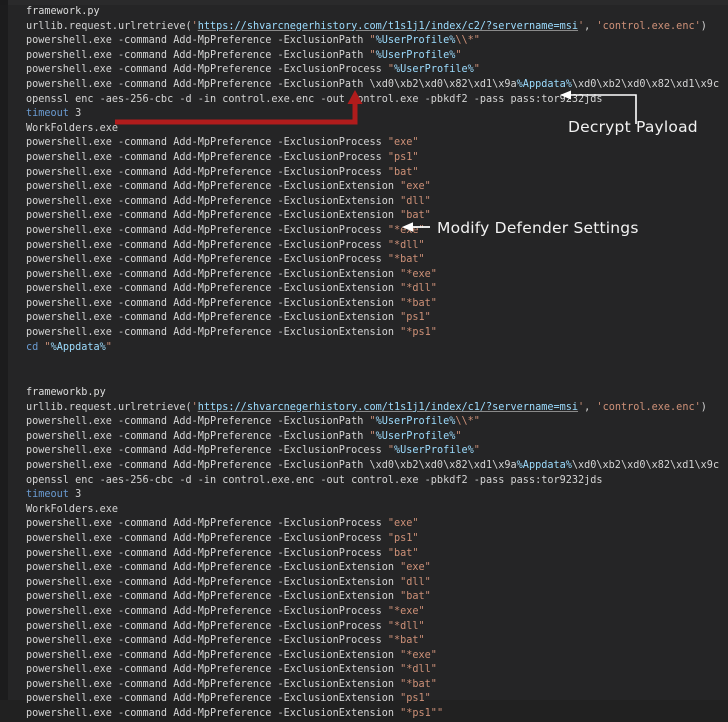 The width and height of the screenshot is (728, 722). I want to click on code-token: %Appdata%, so click(544, 465).